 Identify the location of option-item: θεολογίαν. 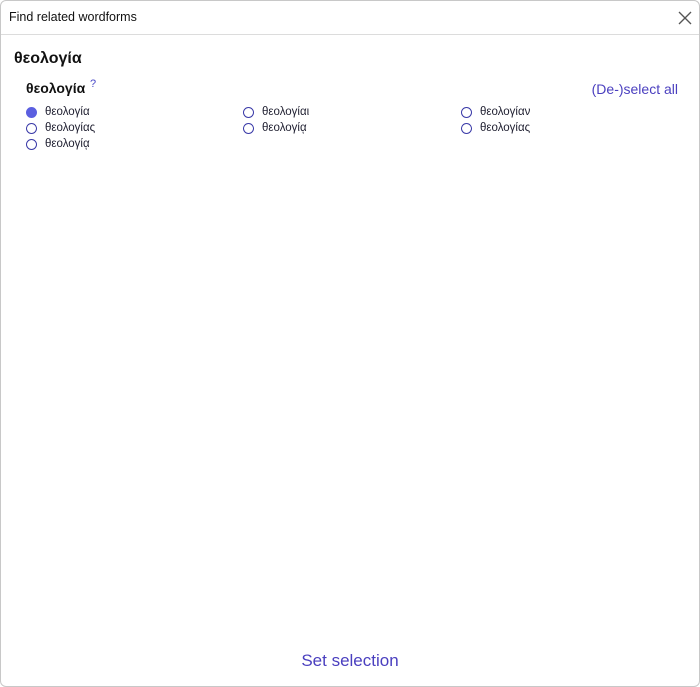
(495, 112).